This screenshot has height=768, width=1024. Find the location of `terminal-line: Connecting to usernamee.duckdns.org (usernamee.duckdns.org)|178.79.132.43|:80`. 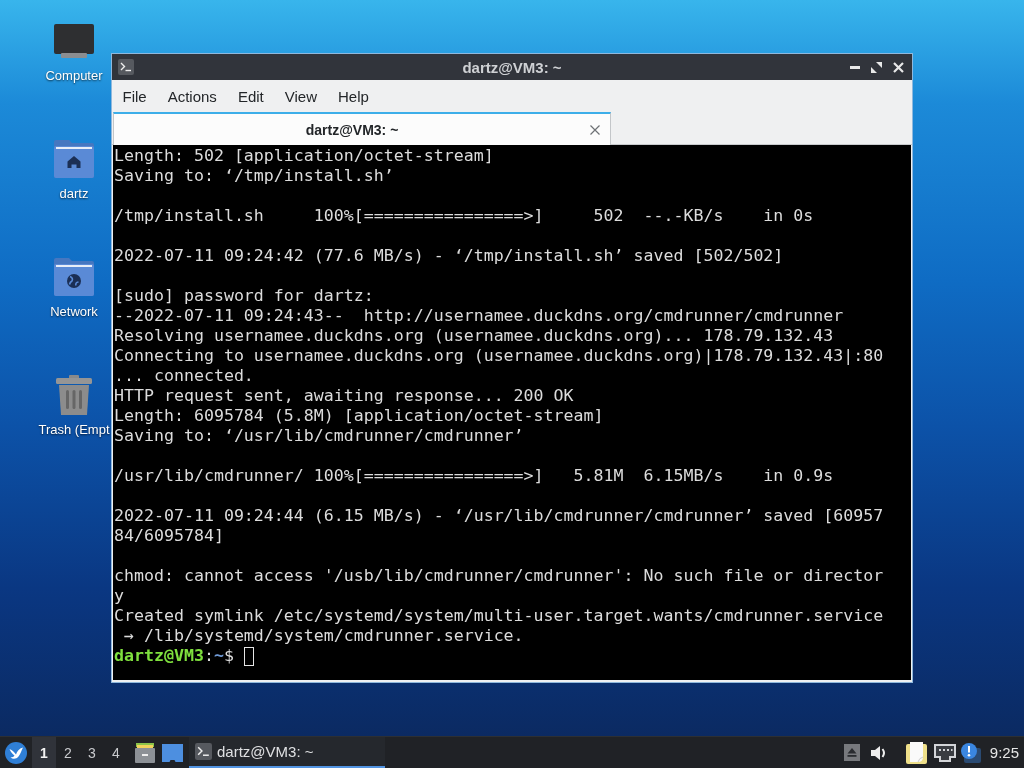

terminal-line: Connecting to usernamee.duckdns.org (usernamee.duckdns.org)|178.79.132.43|:80 is located at coordinates (499, 356).